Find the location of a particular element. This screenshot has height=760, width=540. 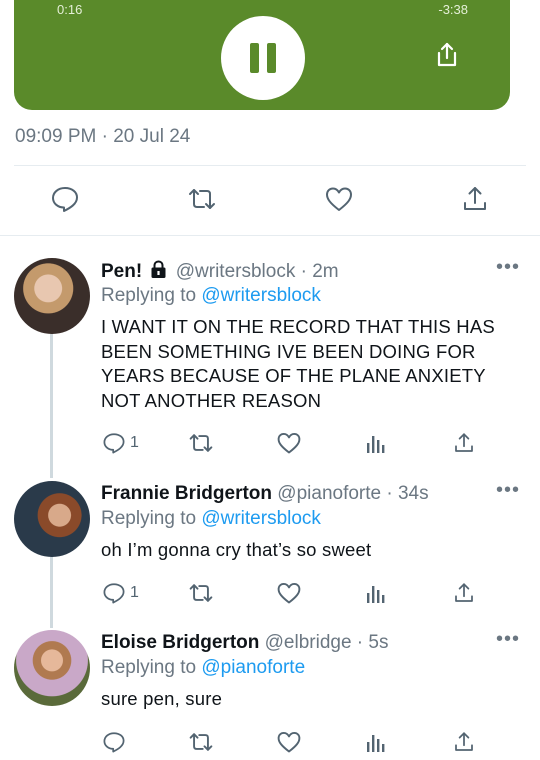

tweet-timestamp: 09:09 PM · 20 Jul 24 is located at coordinates (103, 136).